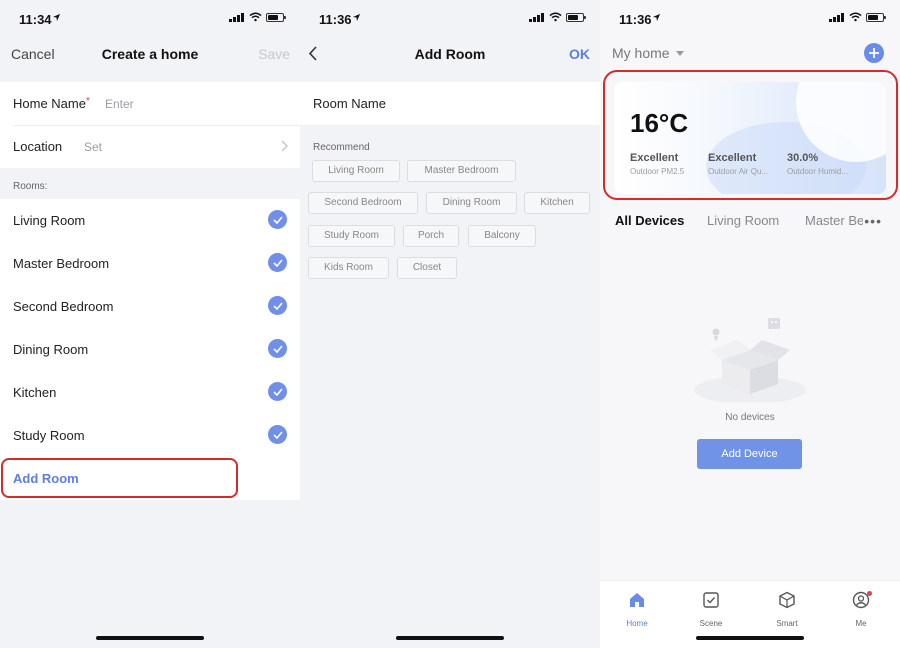 The image size is (900, 648). I want to click on recommend-label: Recommend, so click(341, 147).